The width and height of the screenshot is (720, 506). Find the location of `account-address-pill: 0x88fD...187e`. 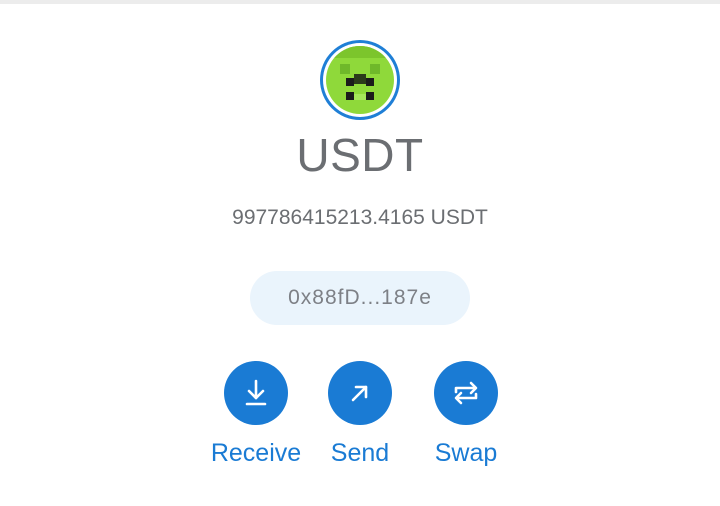

account-address-pill: 0x88fD...187e is located at coordinates (360, 298).